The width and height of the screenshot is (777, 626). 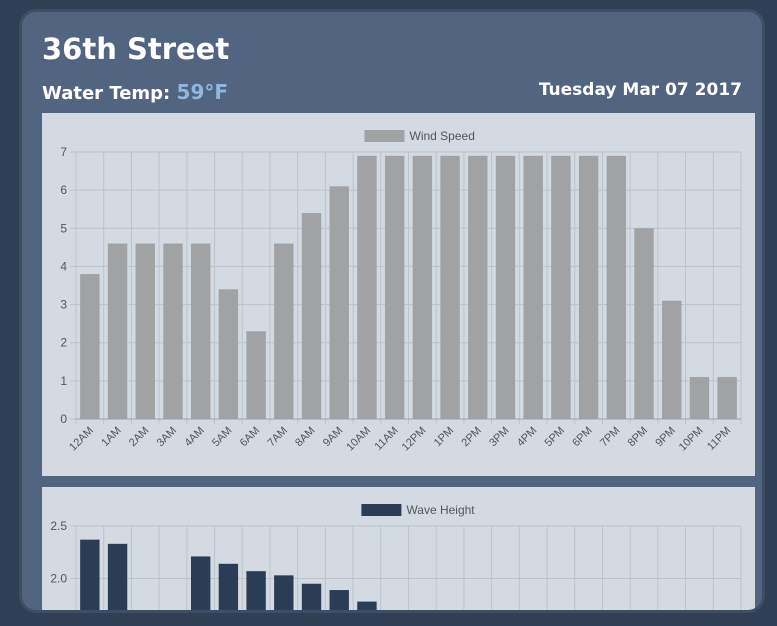 I want to click on y-tick-label: 2.5, so click(x=58, y=526).